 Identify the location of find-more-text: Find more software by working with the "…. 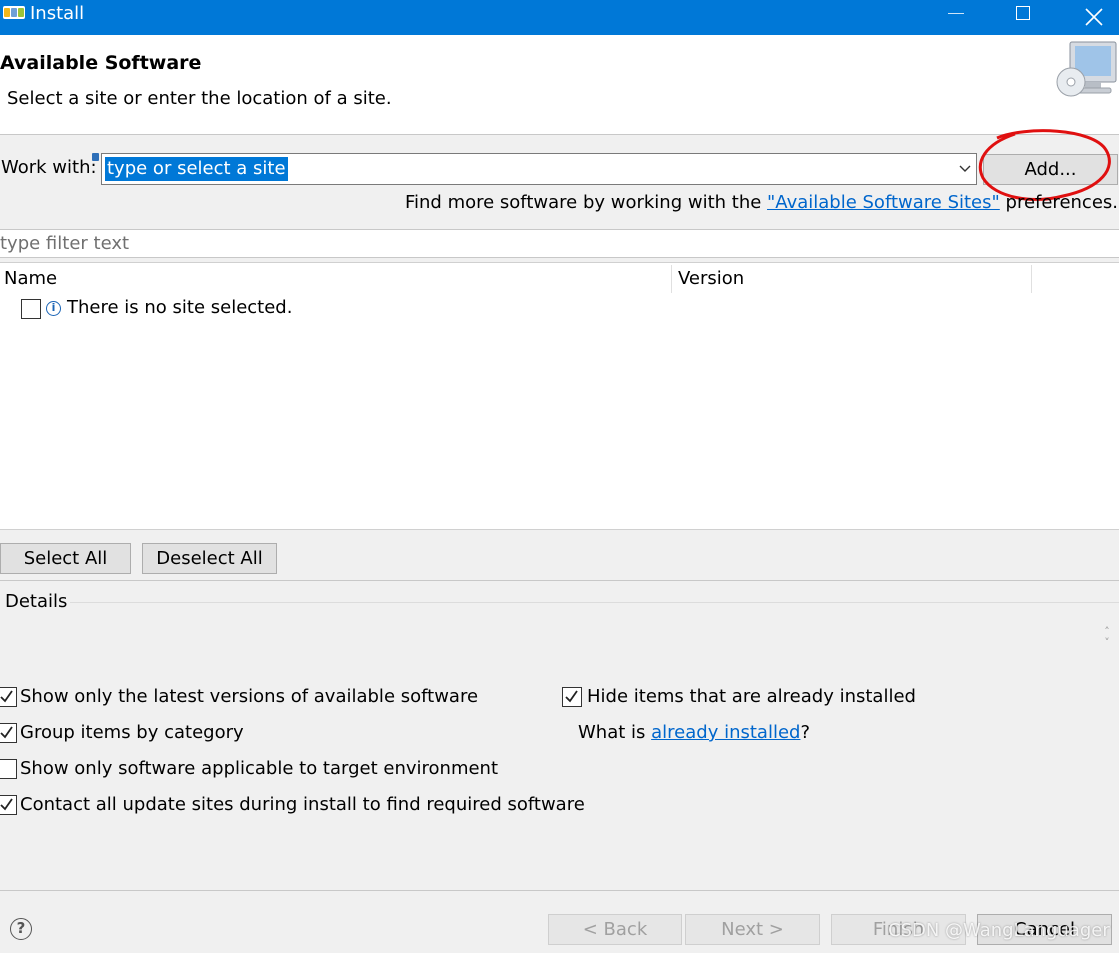
(761, 202).